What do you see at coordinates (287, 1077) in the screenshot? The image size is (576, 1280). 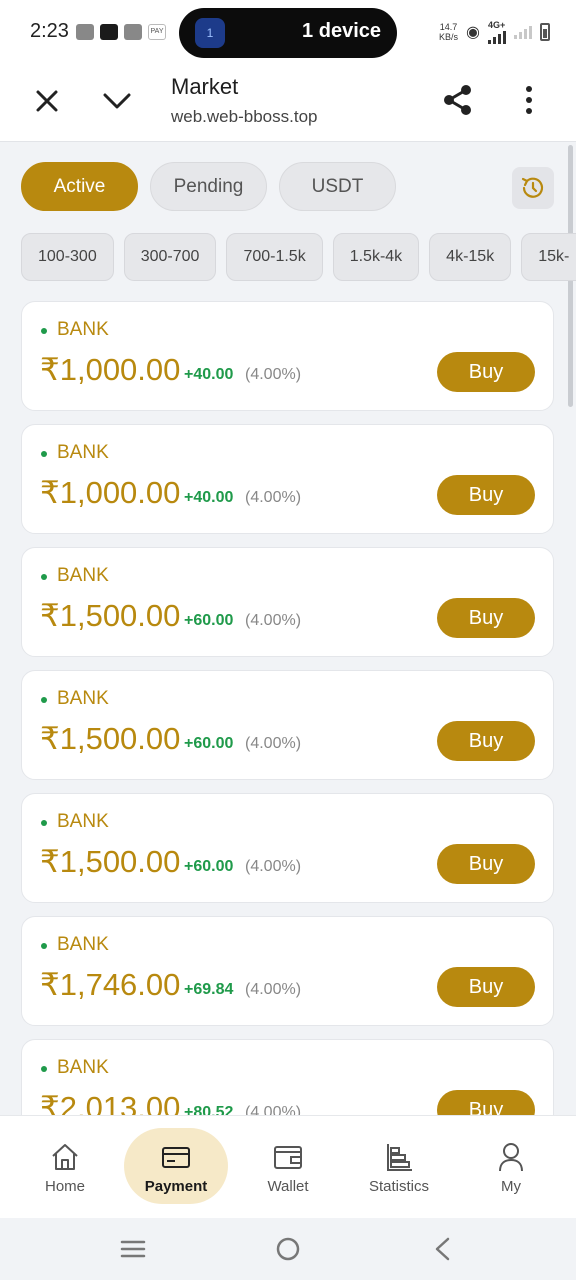 I see `order-card: BANK ₹2,013.00 +80.52 (4.00%) Buy` at bounding box center [287, 1077].